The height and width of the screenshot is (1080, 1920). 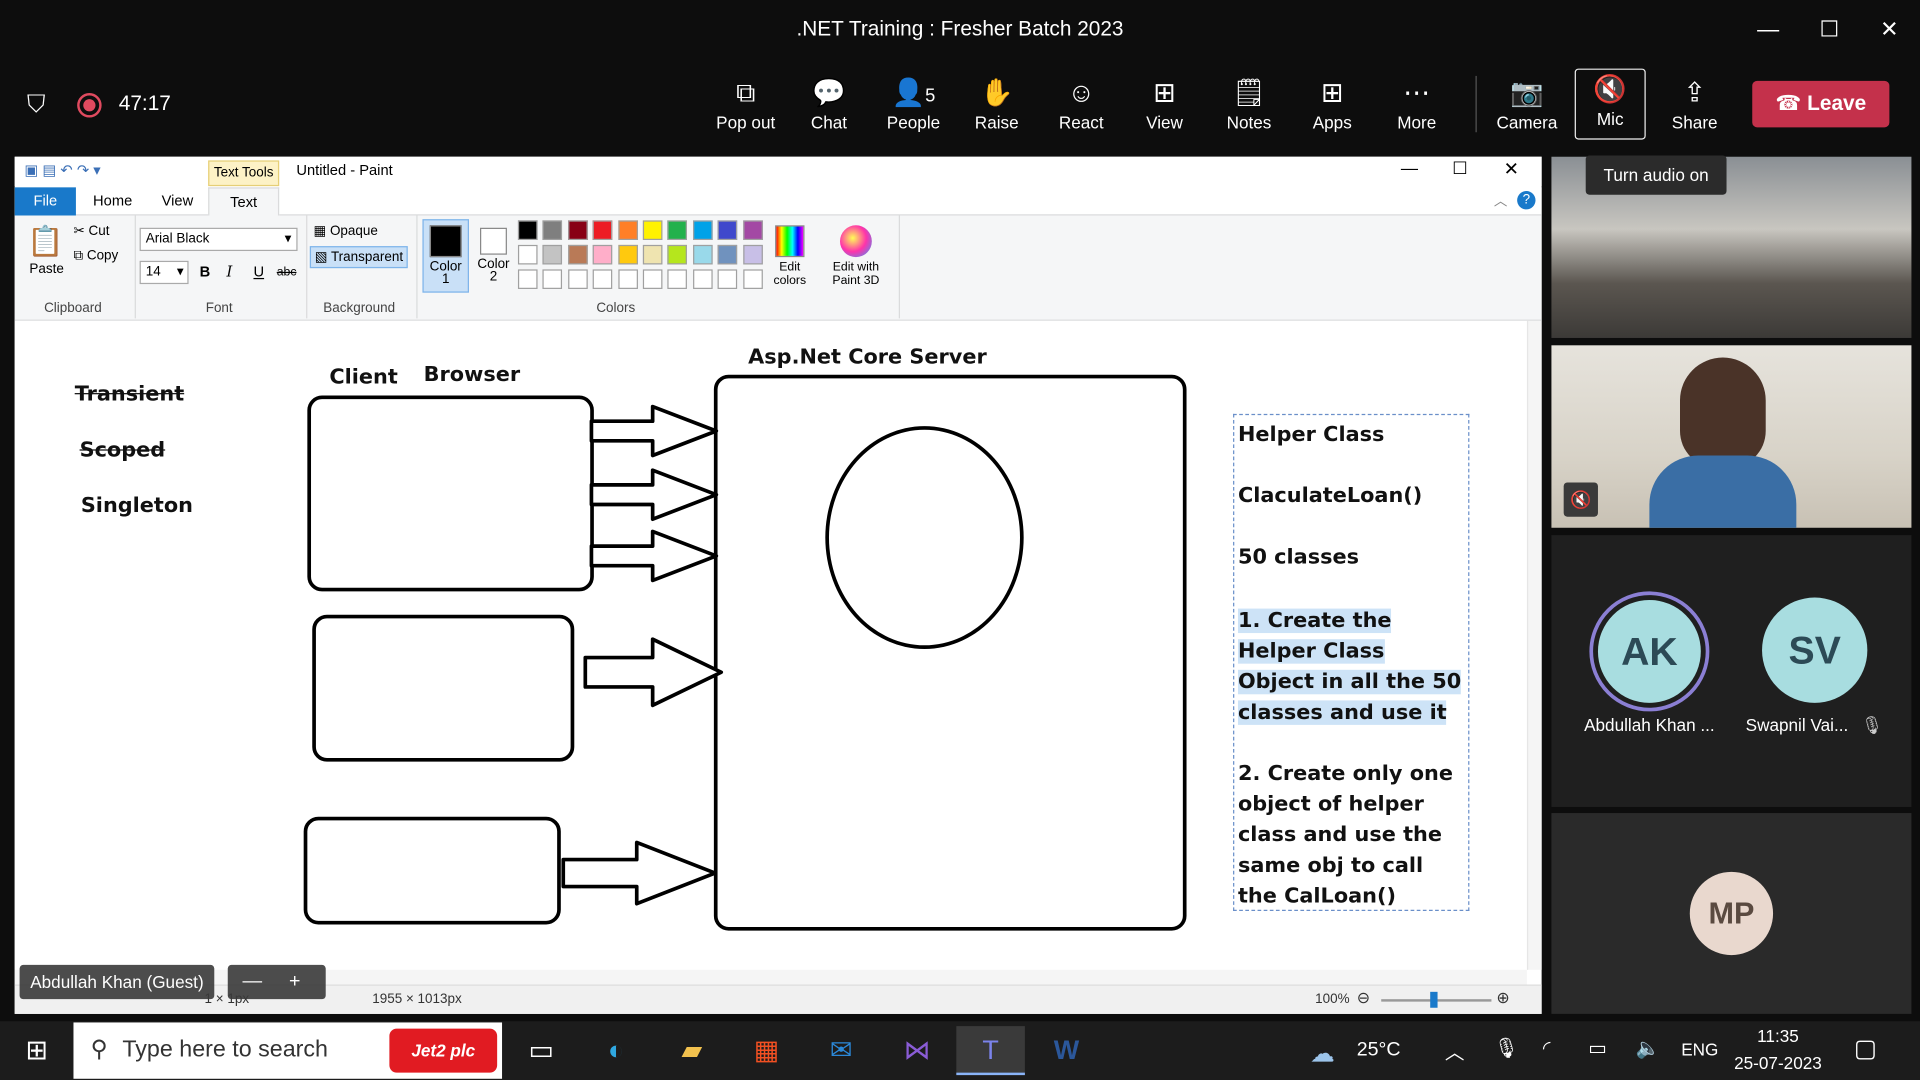 I want to click on notes-button: 🗒 Notes, so click(x=1249, y=107).